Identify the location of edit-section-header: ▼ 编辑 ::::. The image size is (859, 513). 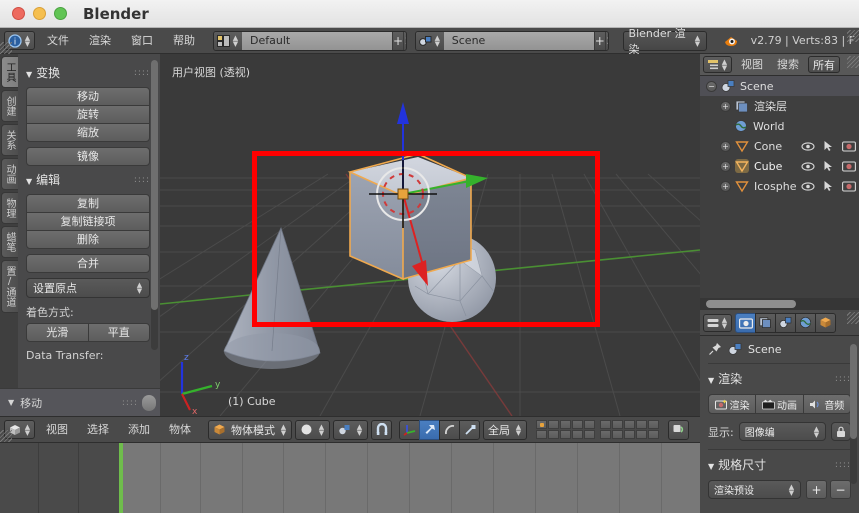
(88, 179).